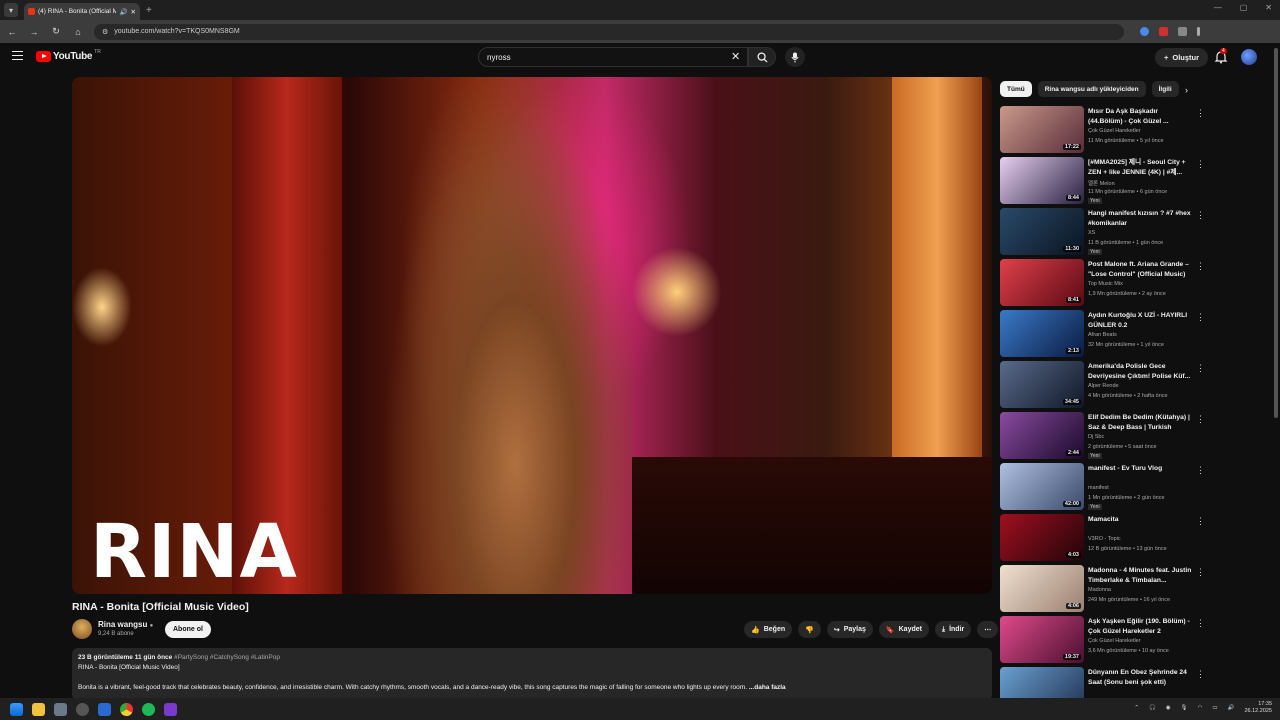  Describe the element at coordinates (1098, 488) in the screenshot. I see `rec-channel: manifest` at that location.